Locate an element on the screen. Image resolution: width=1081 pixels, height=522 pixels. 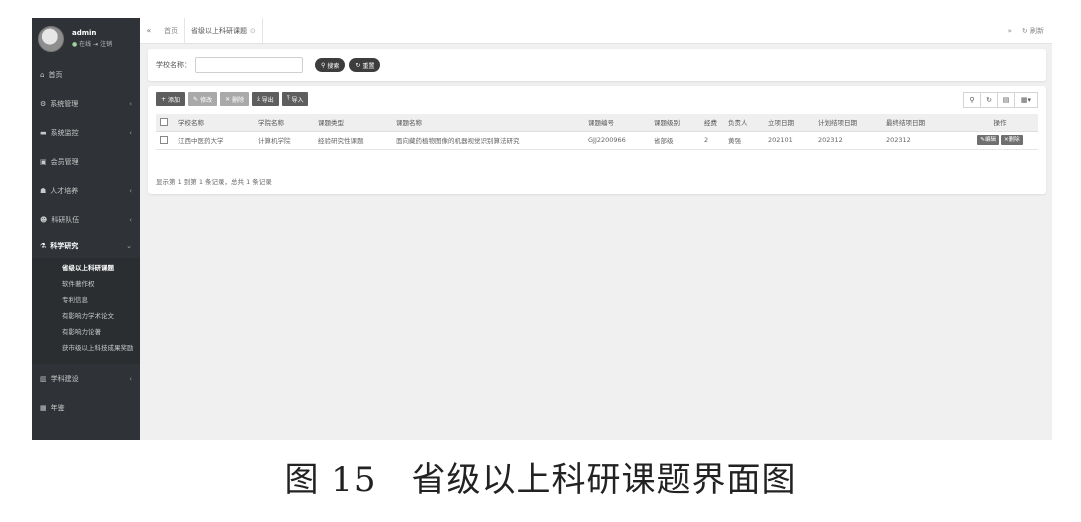
refresh-table-icon: ↻ is located at coordinates (989, 100).